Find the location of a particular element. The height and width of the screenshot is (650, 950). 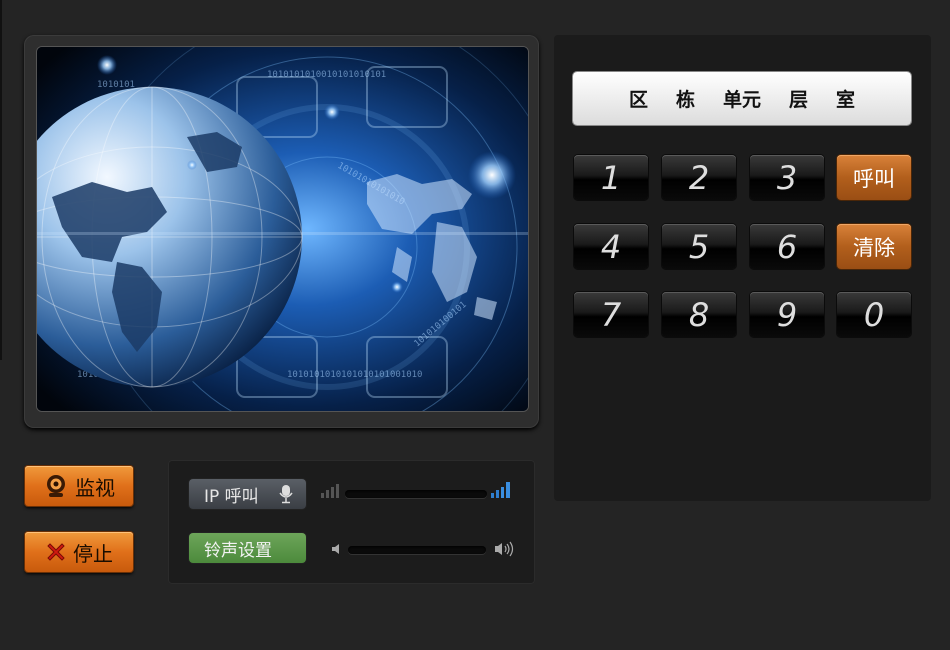

address-field-room: 室 is located at coordinates (846, 100).